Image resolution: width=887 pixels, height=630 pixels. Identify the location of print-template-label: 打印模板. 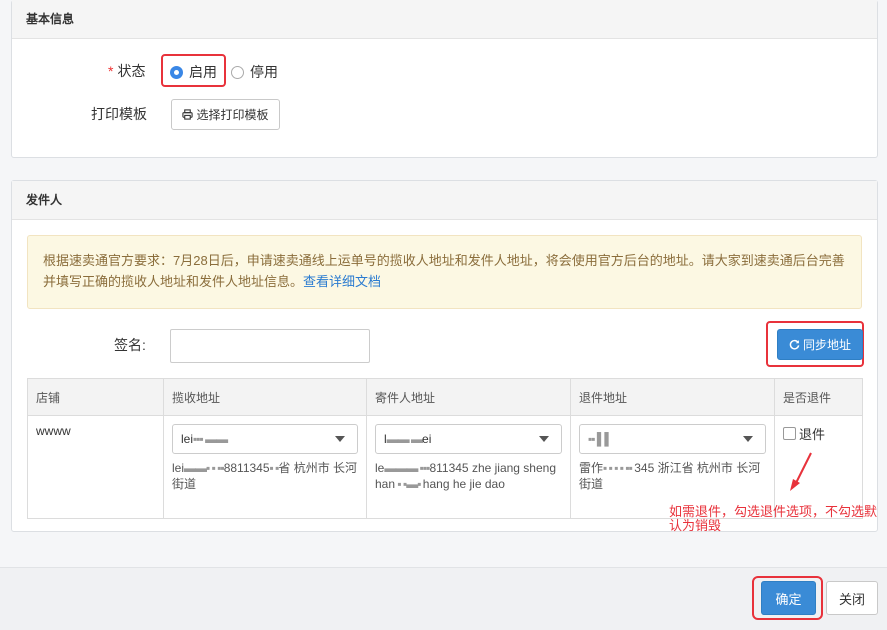
(119, 114).